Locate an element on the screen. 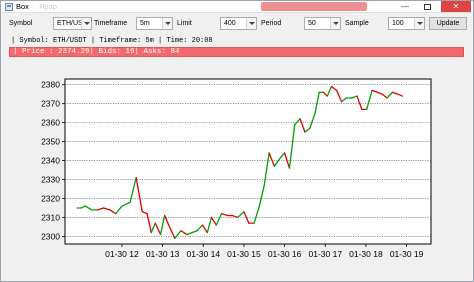  x-tick-label: 01-30 17 is located at coordinates (325, 254).